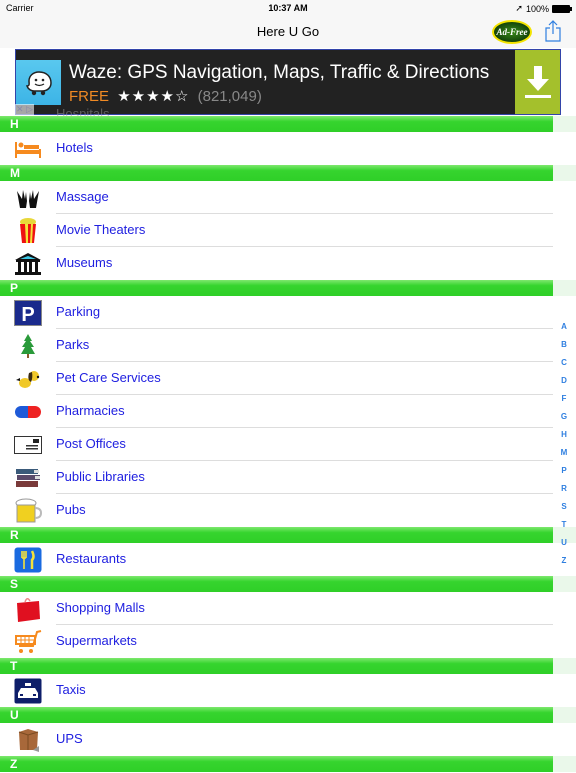  I want to click on list-item-parks: Parks, so click(276, 345).